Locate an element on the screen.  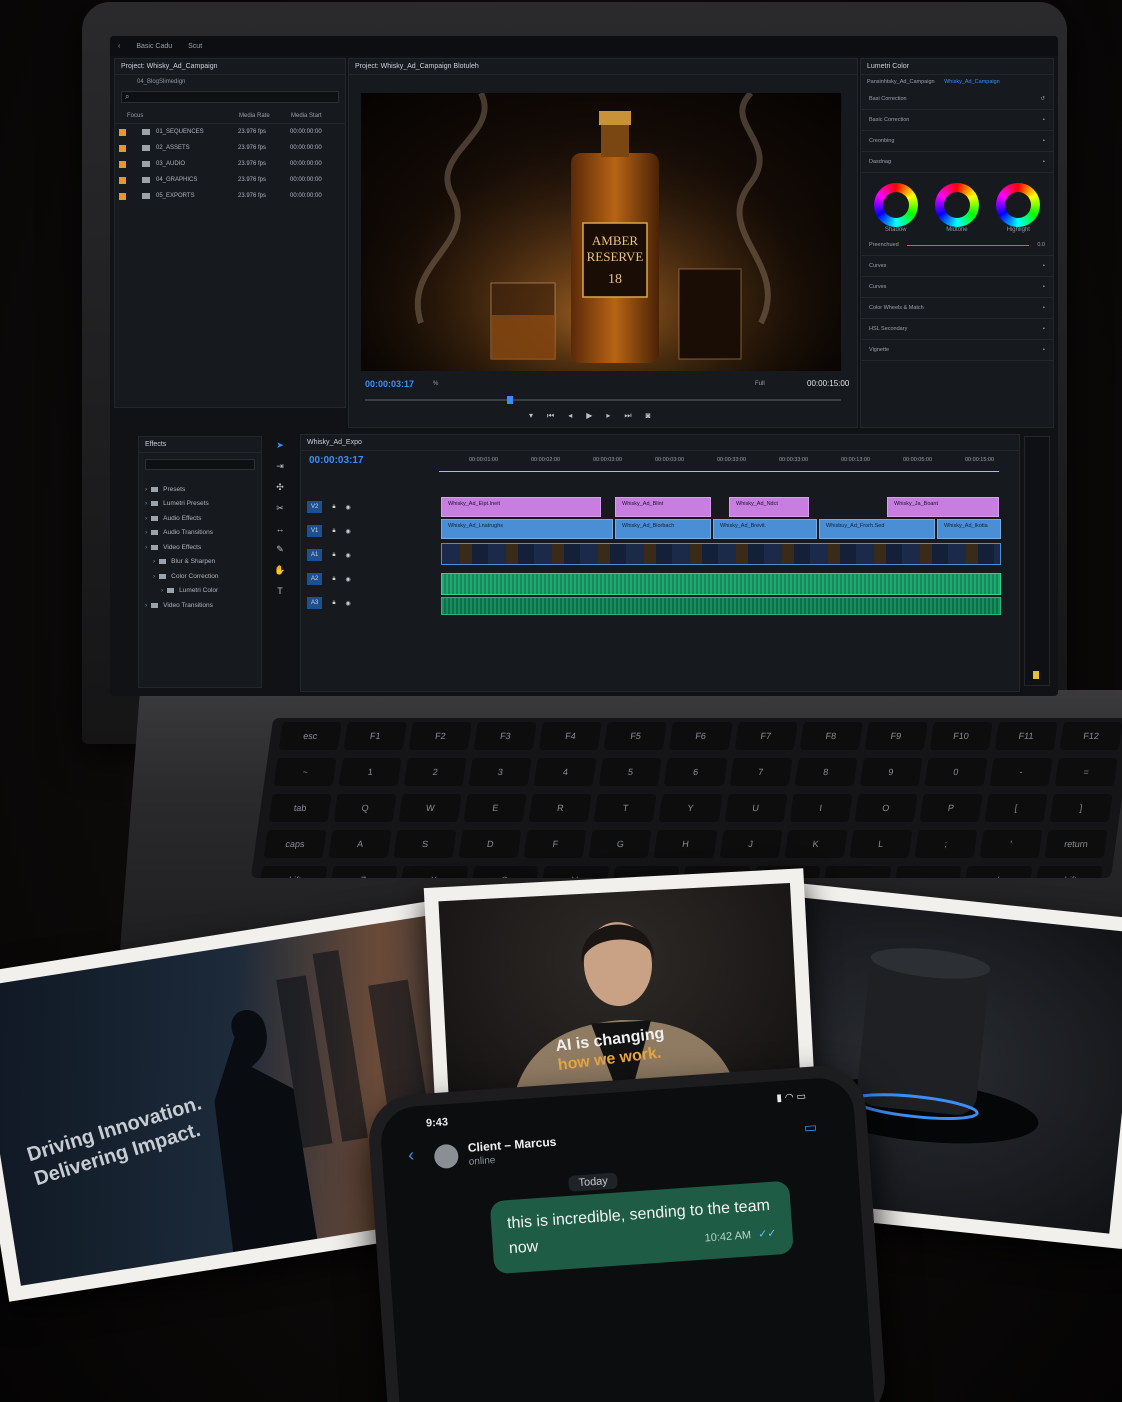
keyboard-key: Y is located at coordinates (691, 808).